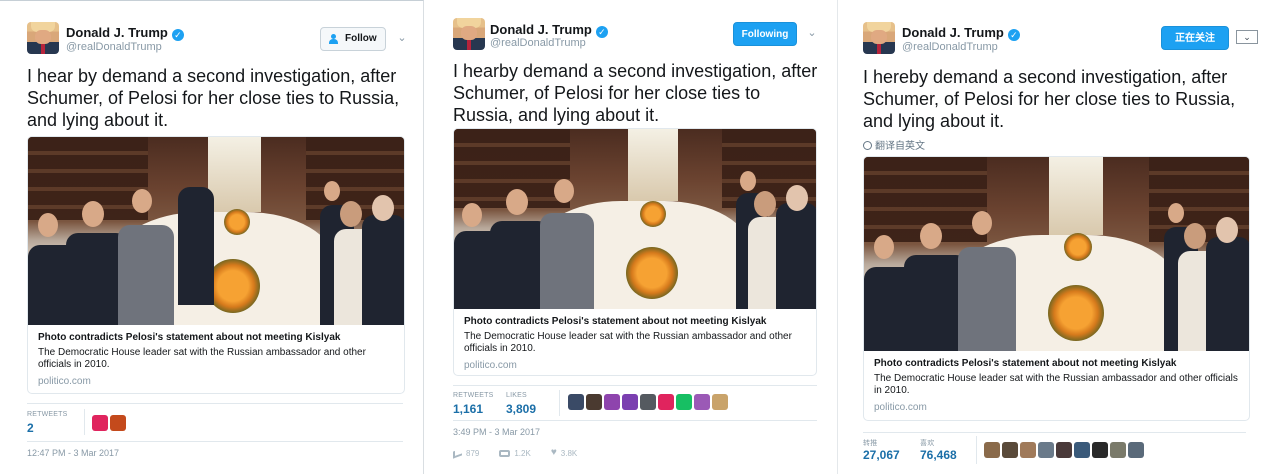 The image size is (1266, 474). I want to click on likes-label: LIKES, so click(516, 395).